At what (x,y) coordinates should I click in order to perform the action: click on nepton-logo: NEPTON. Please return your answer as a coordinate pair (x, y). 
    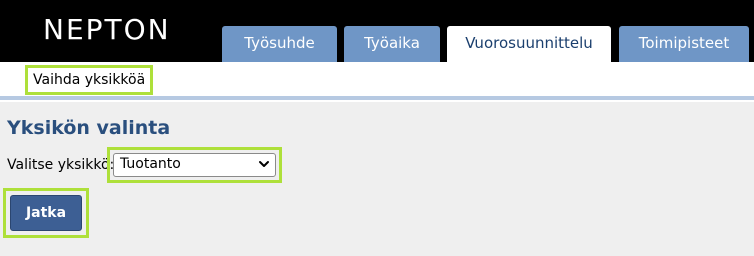
    Looking at the image, I should click on (107, 29).